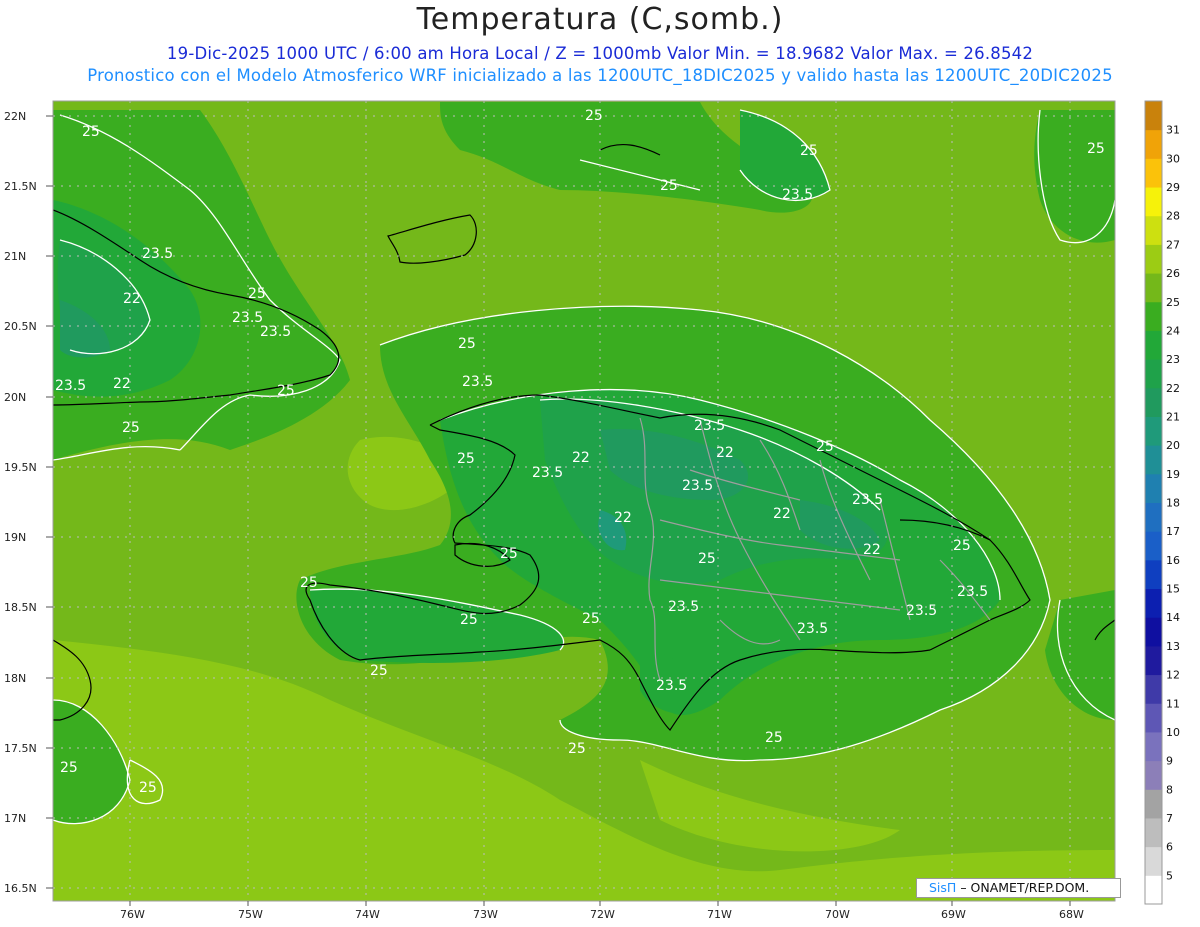 This screenshot has width=1200, height=927. What do you see at coordinates (953, 914) in the screenshot?
I see `lon-label: 69W` at bounding box center [953, 914].